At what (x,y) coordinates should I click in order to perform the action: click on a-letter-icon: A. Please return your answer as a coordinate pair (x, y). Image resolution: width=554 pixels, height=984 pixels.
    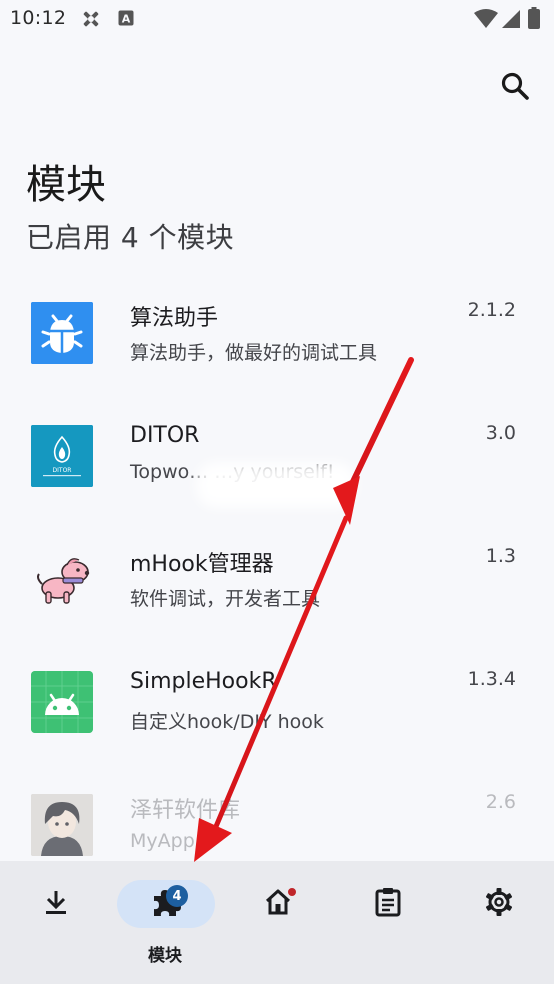
    Looking at the image, I should click on (126, 20).